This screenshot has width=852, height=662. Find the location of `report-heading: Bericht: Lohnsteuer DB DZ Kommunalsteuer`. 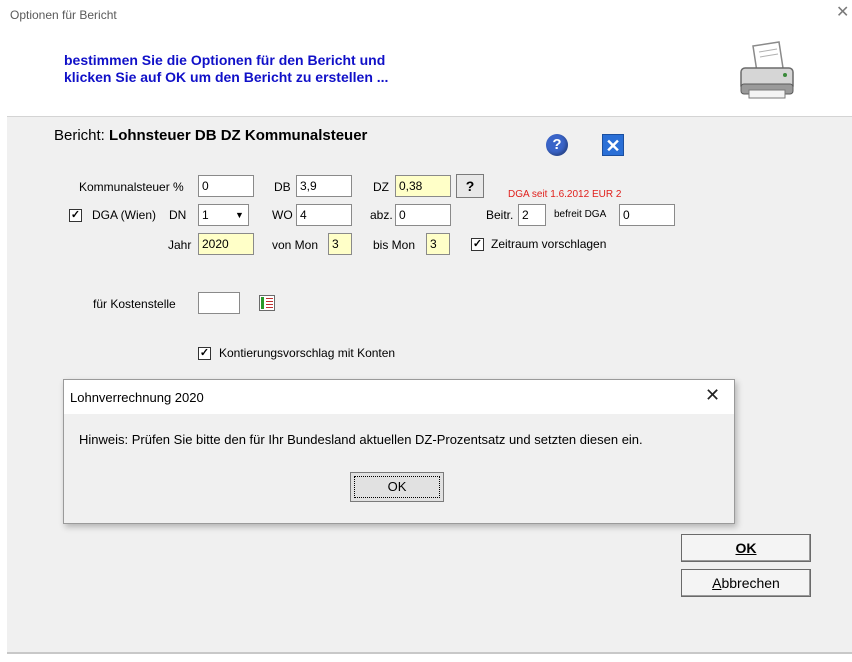

report-heading: Bericht: Lohnsteuer DB DZ Kommunalsteuer is located at coordinates (210, 135).